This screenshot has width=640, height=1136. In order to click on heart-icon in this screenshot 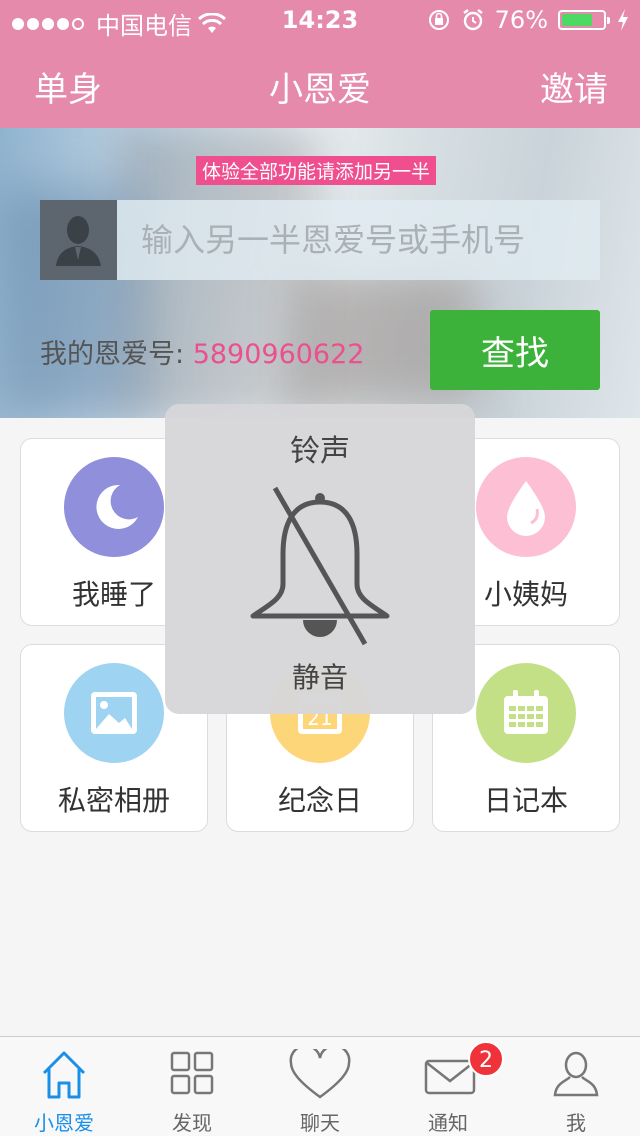, I will do `click(320, 1074)`.